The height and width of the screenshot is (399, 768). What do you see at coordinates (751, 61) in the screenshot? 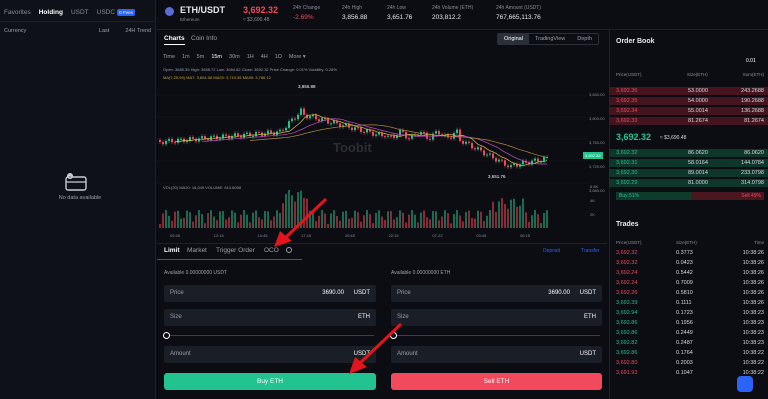
I see `precision-select: 0.01` at bounding box center [751, 61].